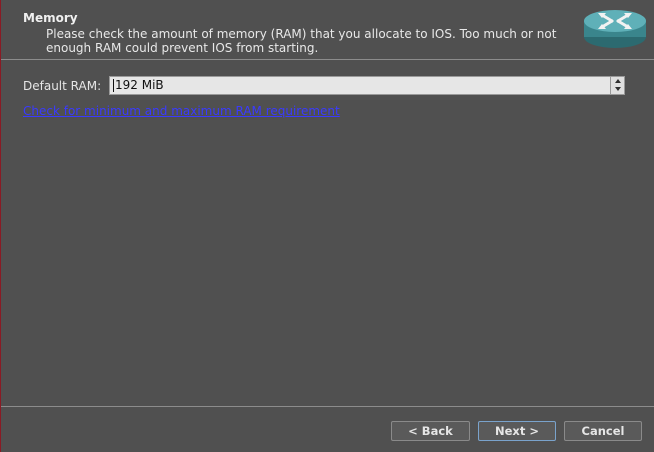 The height and width of the screenshot is (452, 654). I want to click on footer-divider, so click(327, 406).